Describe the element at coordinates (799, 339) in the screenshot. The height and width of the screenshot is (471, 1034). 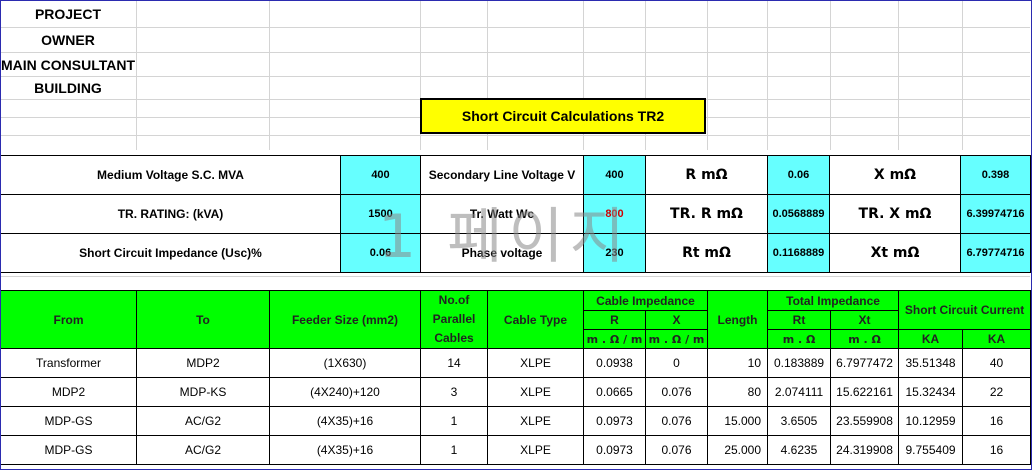
I see `header-rt-unit: m . Ω` at that location.